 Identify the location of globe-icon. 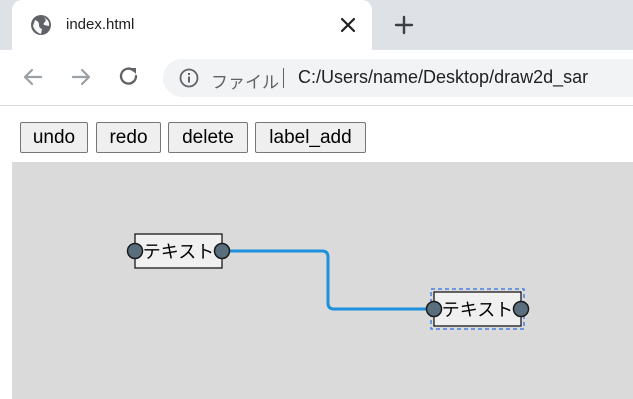
(41, 25).